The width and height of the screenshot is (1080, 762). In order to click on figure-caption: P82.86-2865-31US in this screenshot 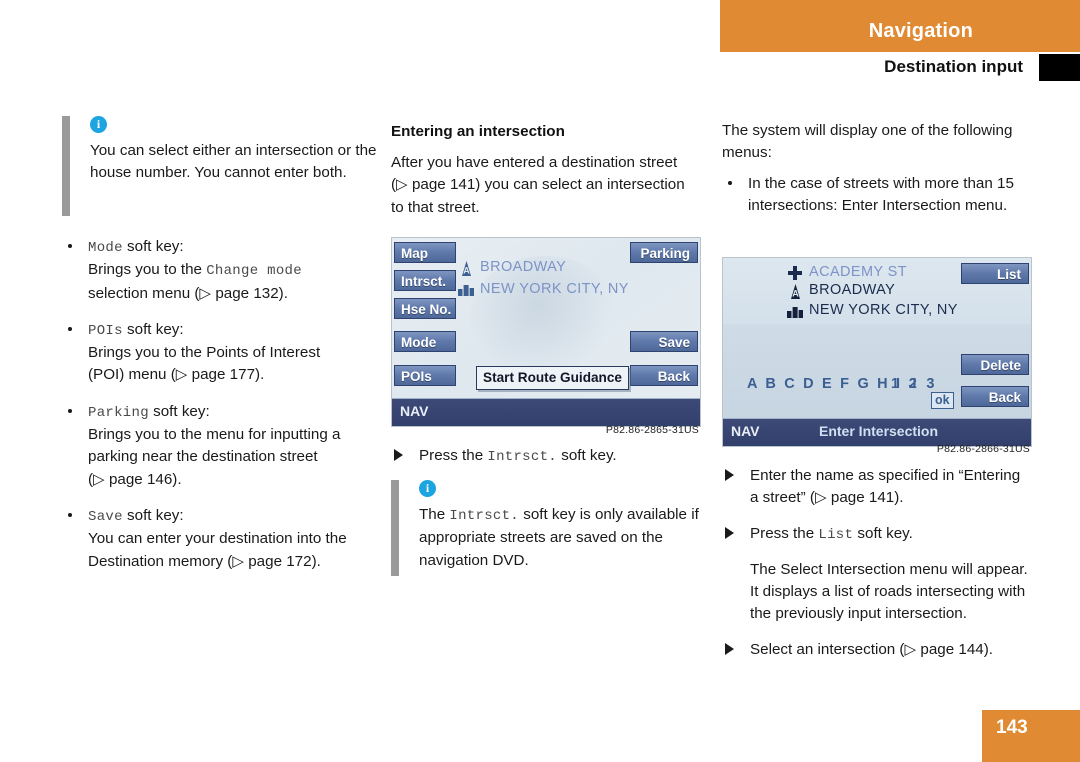, I will do `click(652, 430)`.